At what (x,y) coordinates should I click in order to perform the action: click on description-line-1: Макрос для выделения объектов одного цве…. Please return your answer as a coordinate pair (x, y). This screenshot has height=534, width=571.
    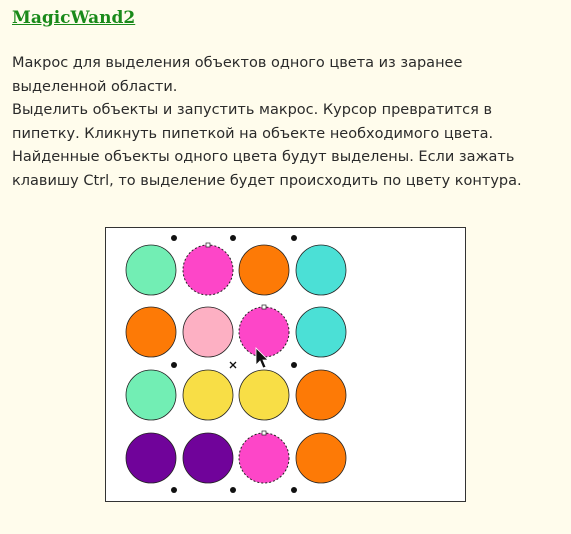
    Looking at the image, I should click on (237, 75).